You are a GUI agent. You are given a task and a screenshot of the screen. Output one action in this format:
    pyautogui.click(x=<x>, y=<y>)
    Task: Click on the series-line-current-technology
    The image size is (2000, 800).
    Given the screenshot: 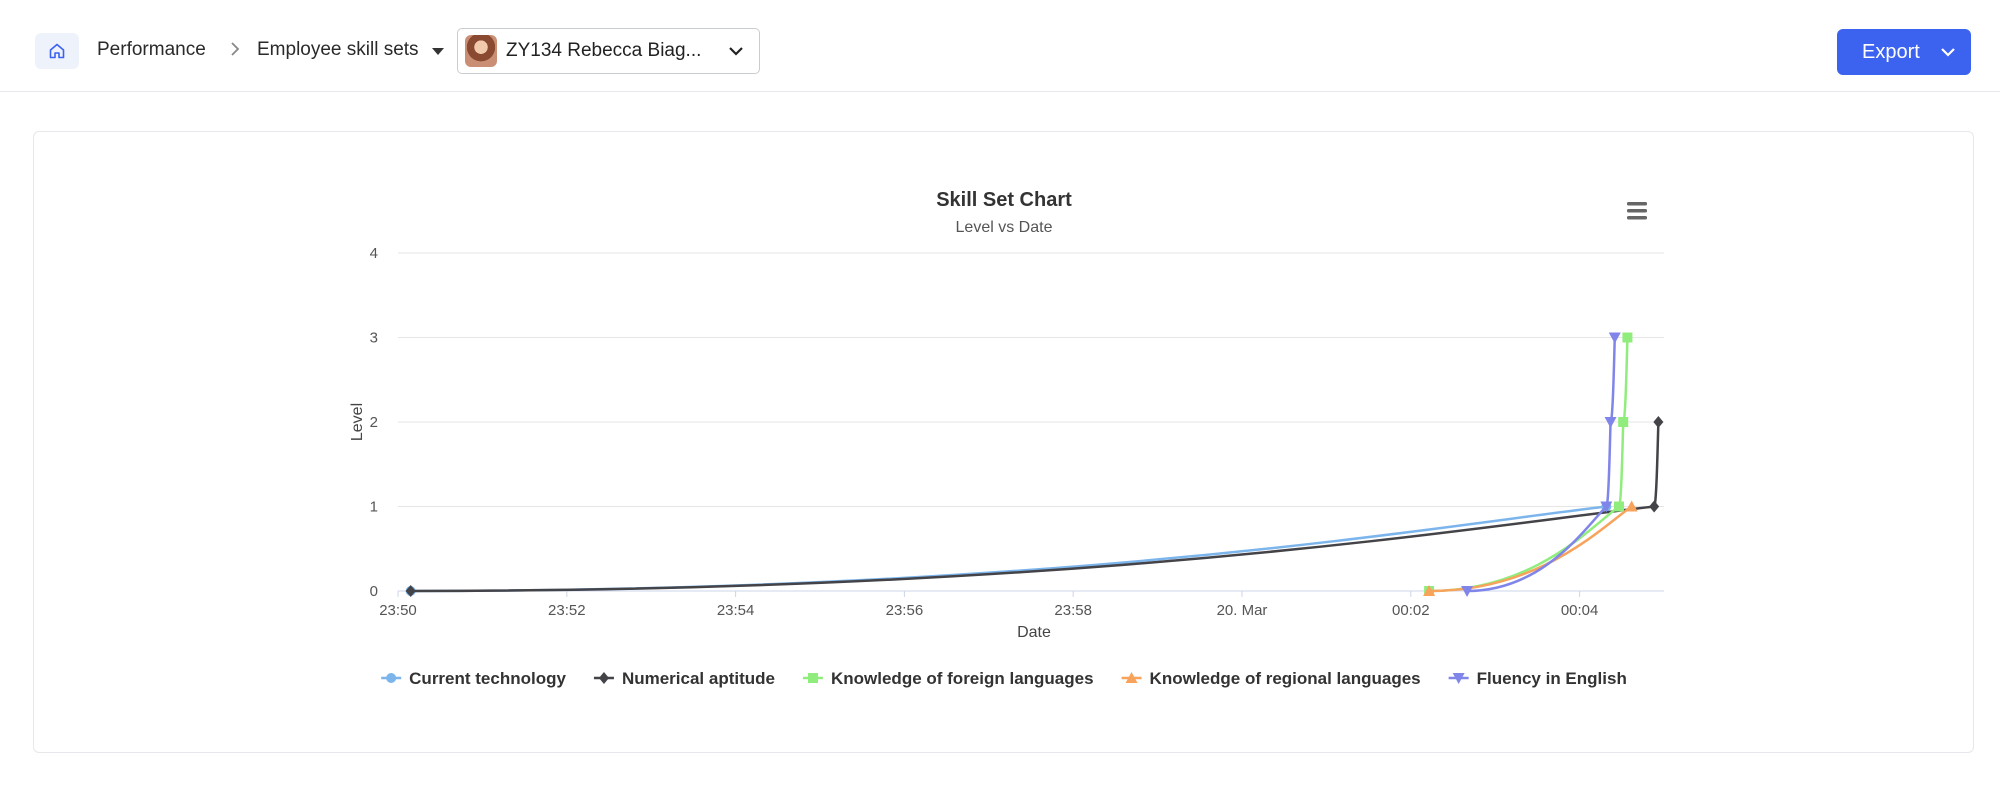 What is the action you would take?
    pyautogui.click(x=1008, y=549)
    